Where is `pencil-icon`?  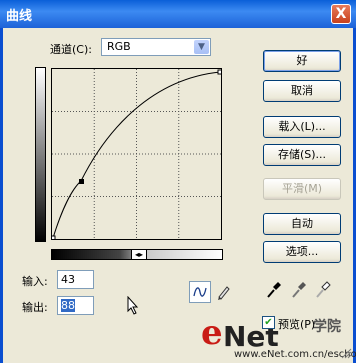
pencil-icon is located at coordinates (224, 293).